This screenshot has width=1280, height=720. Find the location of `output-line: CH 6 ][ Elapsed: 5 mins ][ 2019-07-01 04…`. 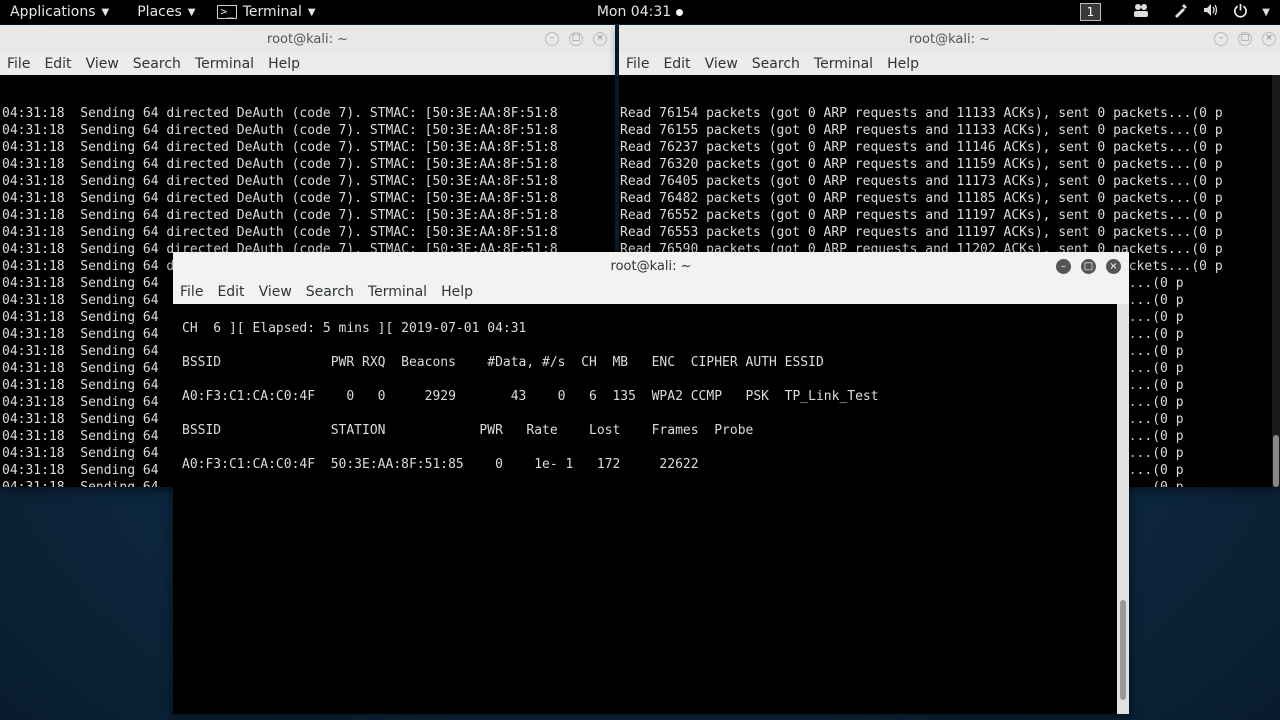

output-line: CH 6 ][ Elapsed: 5 mins ][ 2019-07-01 04… is located at coordinates (354, 328).